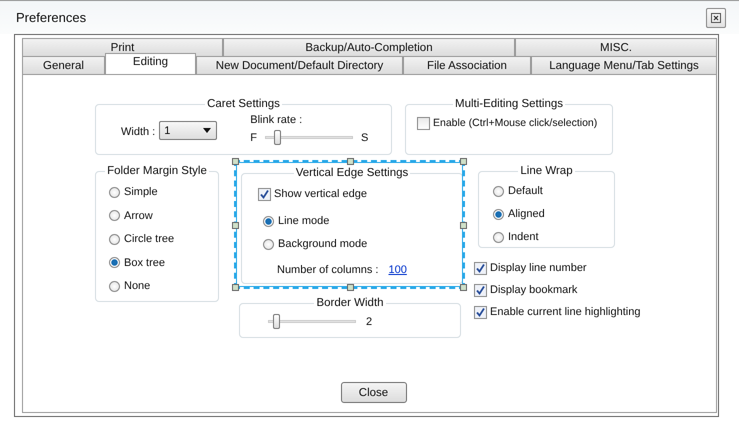 The height and width of the screenshot is (432, 739). What do you see at coordinates (546, 171) in the screenshot?
I see `group-title: Line Wrap` at bounding box center [546, 171].